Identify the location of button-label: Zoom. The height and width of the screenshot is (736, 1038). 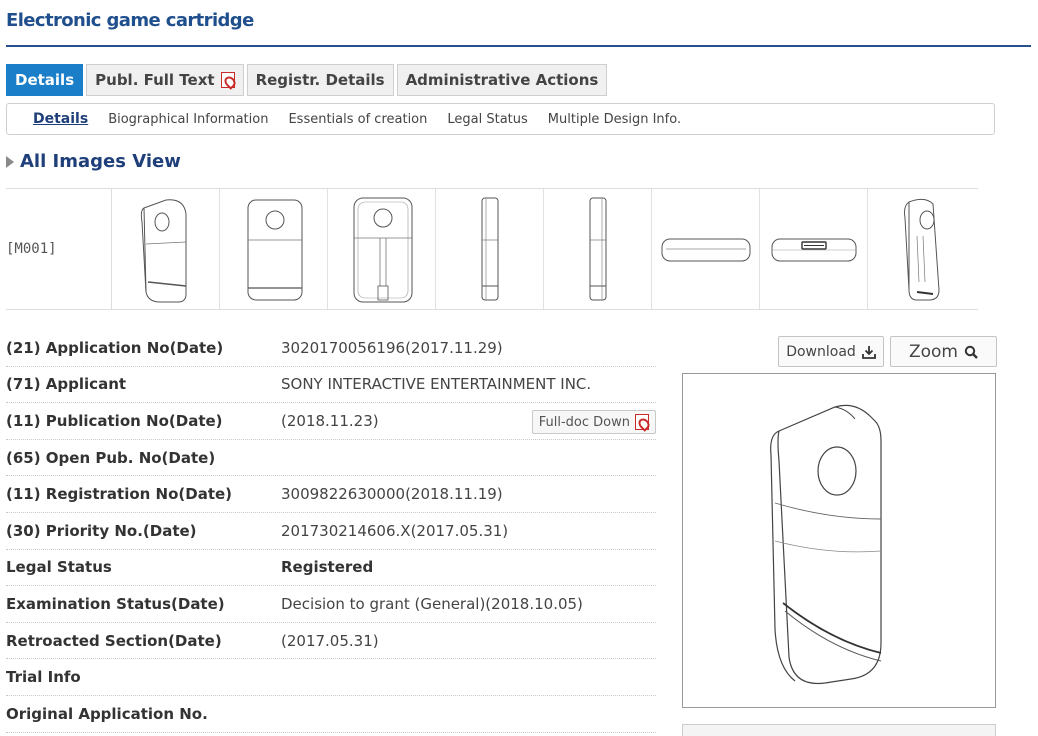
(933, 351).